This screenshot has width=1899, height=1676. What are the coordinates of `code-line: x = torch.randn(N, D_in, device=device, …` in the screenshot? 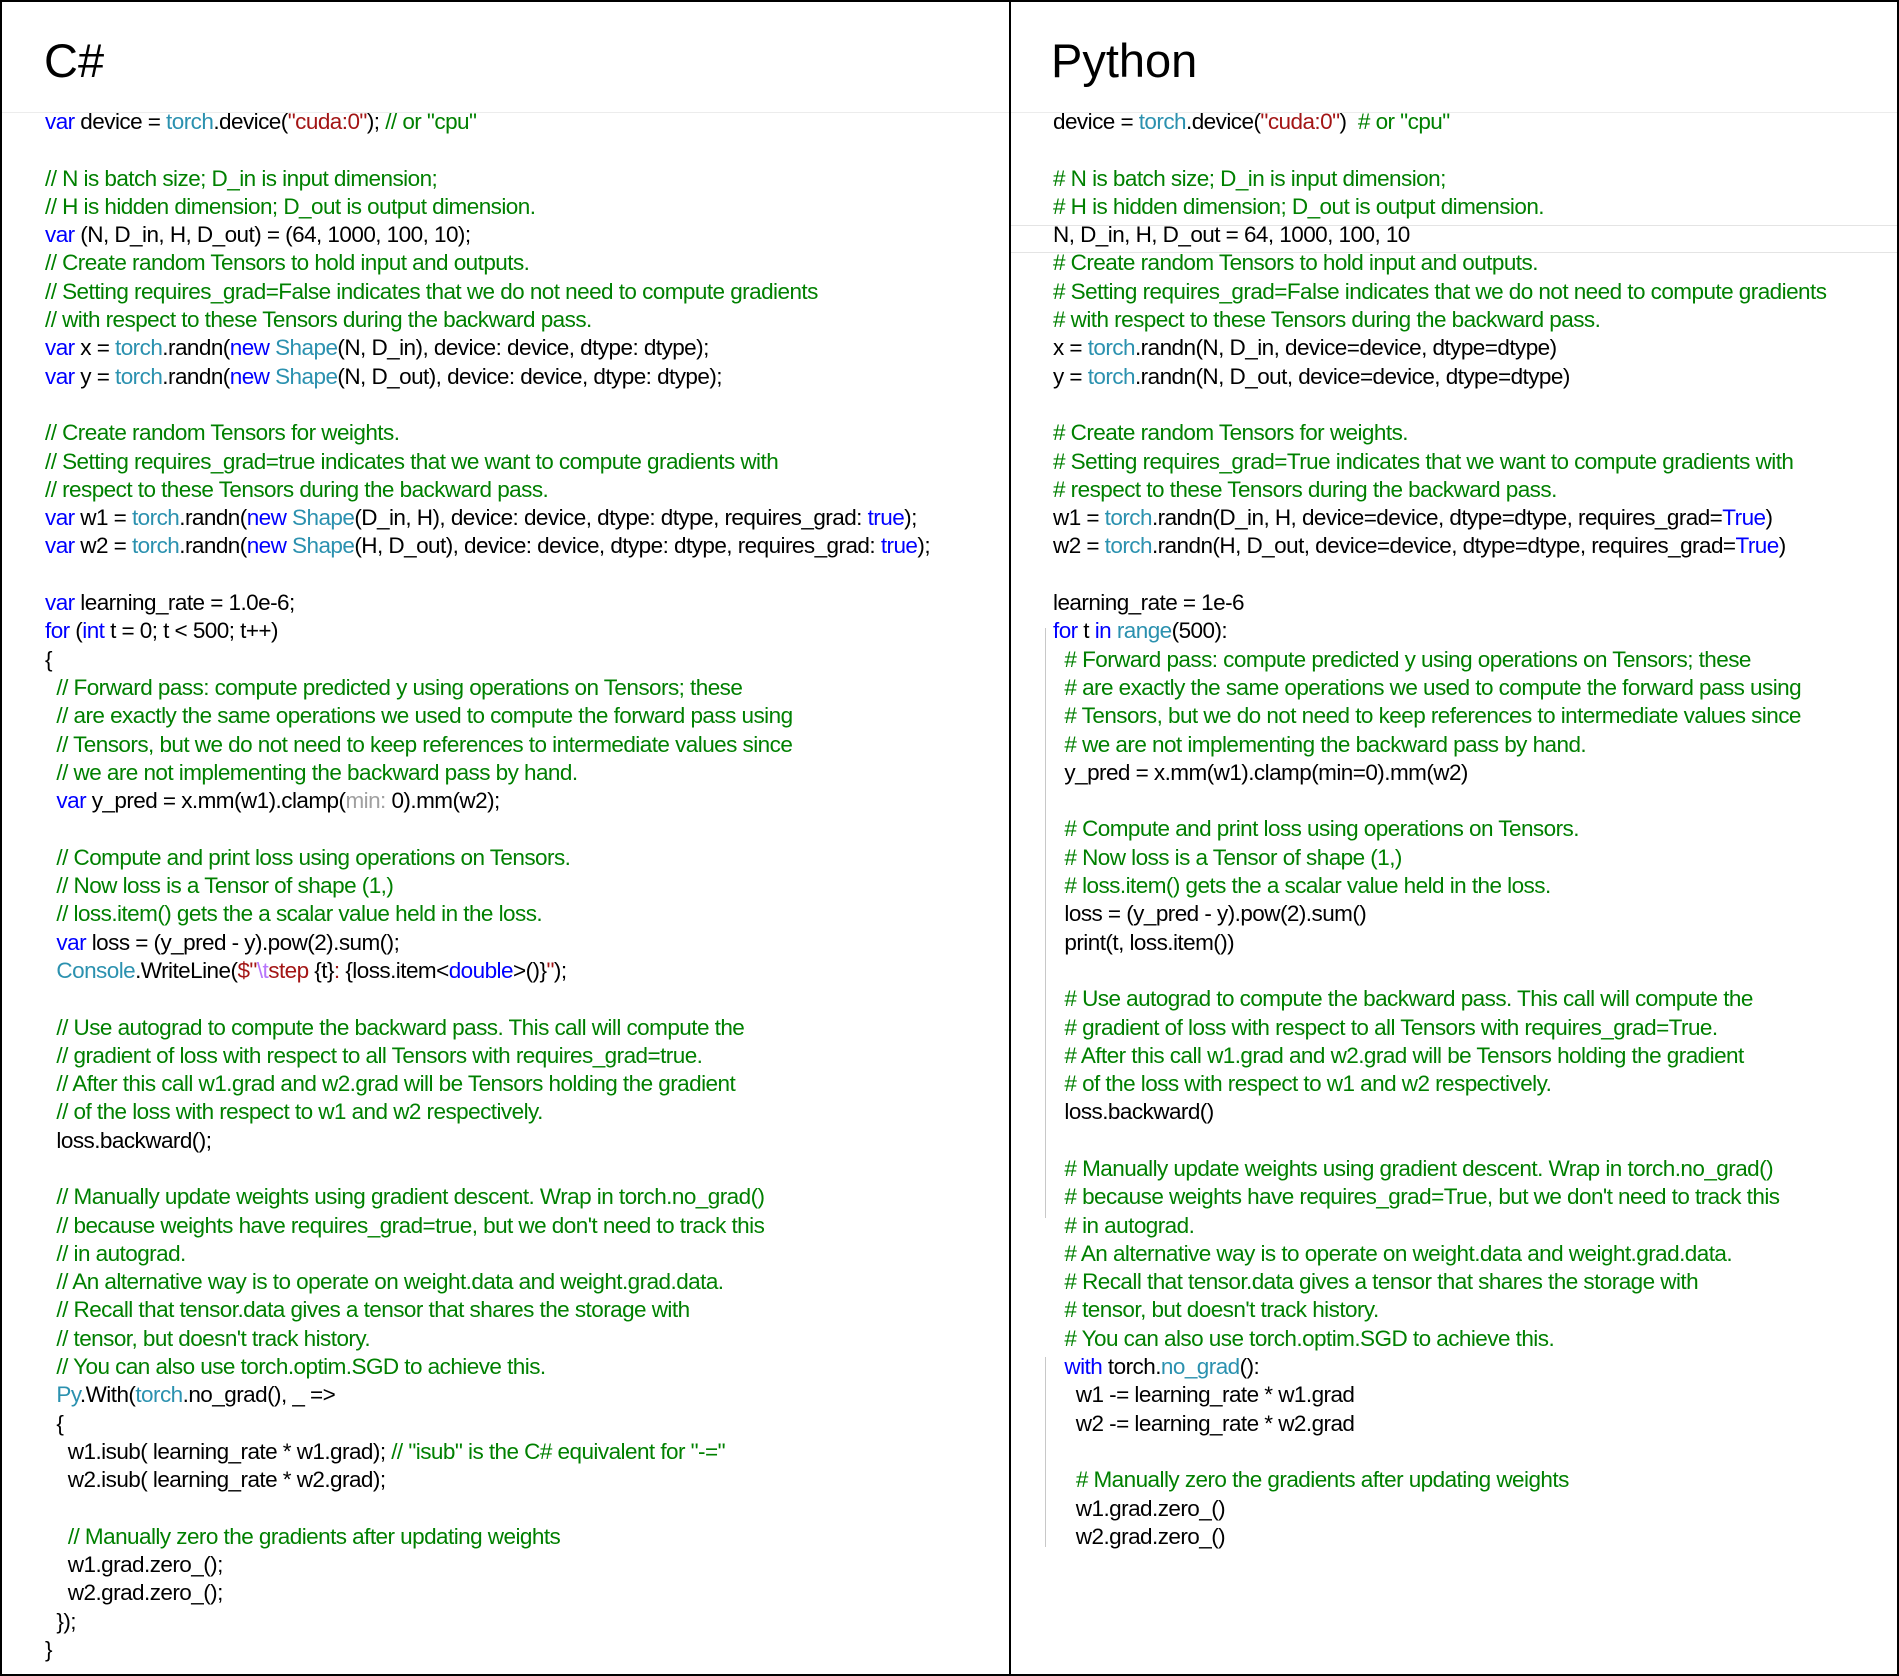 It's located at (1439, 348).